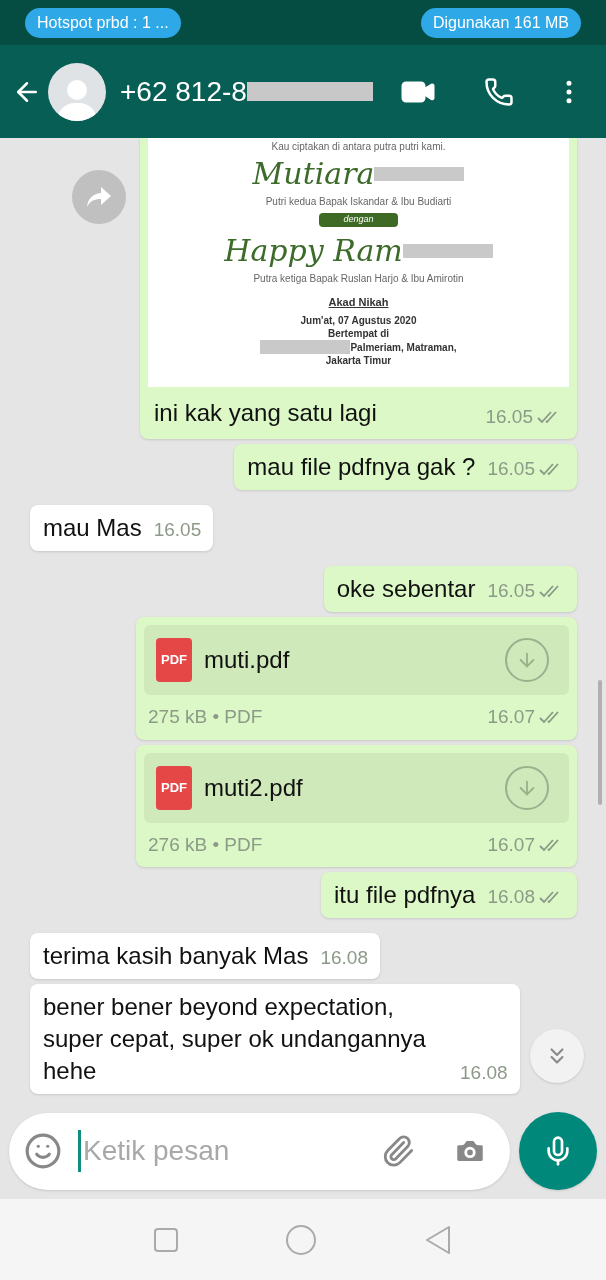  What do you see at coordinates (358, 320) in the screenshot?
I see `invitation-text: Jum'at, 07 Agustus 2020` at bounding box center [358, 320].